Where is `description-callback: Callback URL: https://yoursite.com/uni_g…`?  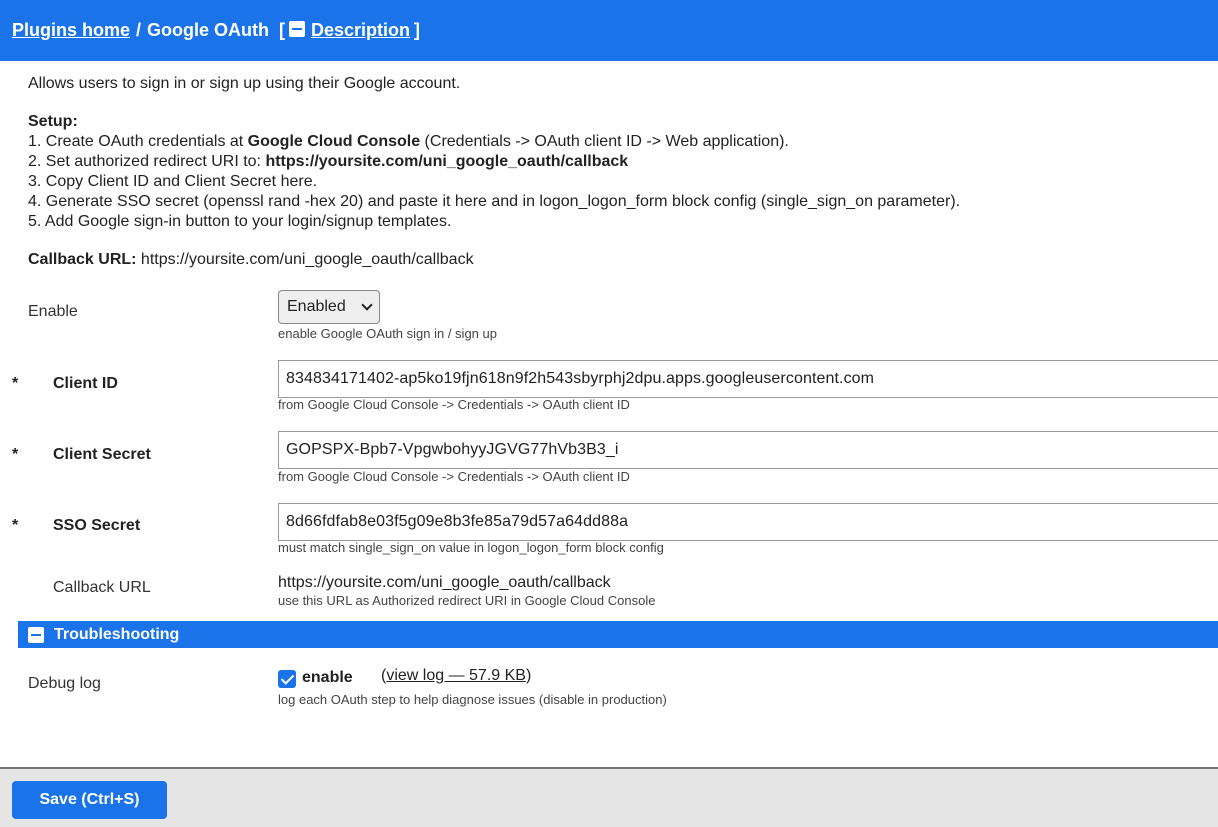
description-callback: Callback URL: https://yoursite.com/uni_g… is located at coordinates (494, 260).